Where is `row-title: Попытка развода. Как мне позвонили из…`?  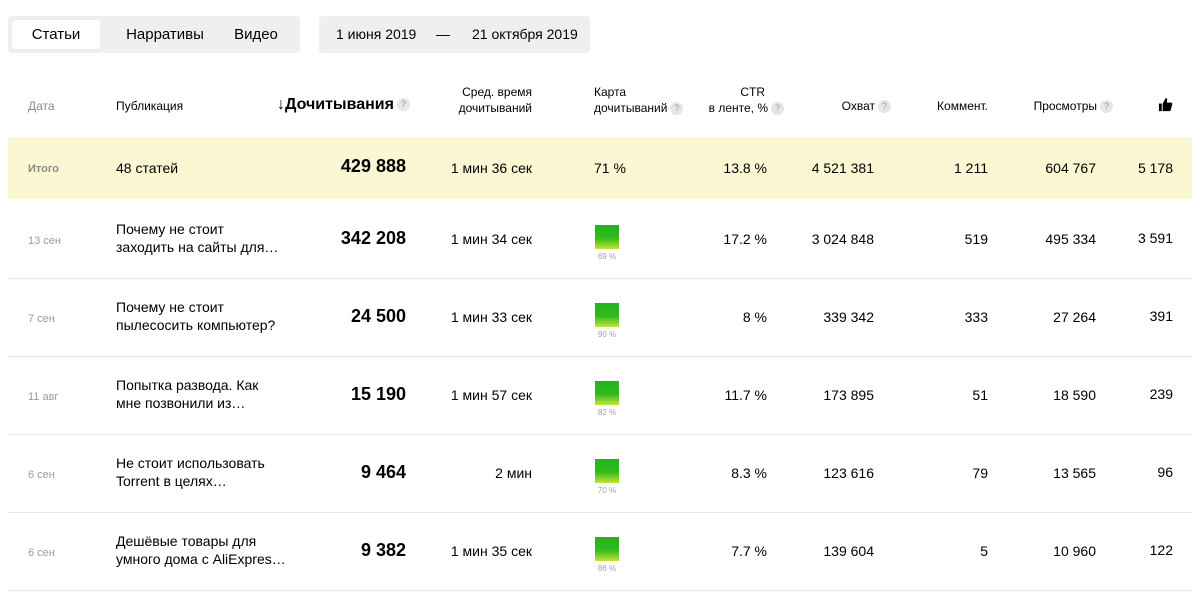
row-title: Попытка развода. Как мне позвонили из… is located at coordinates (201, 394).